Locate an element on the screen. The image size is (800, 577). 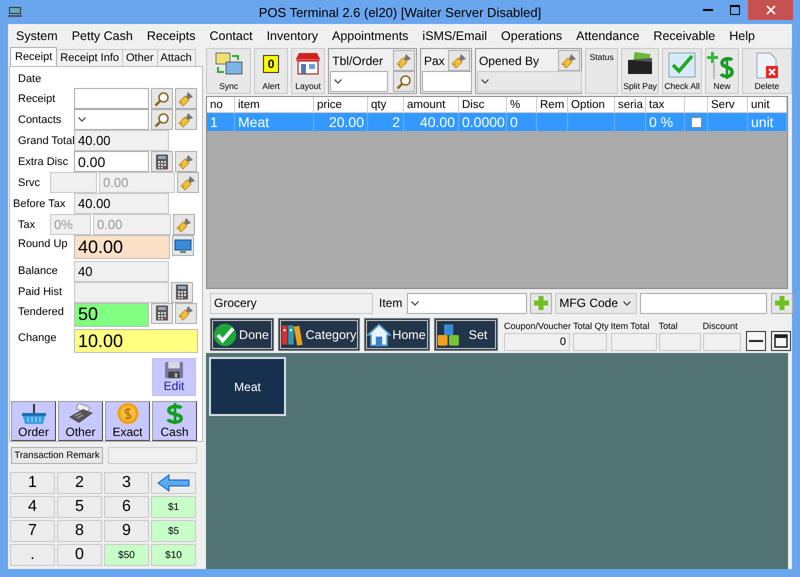
menu-item: Contact is located at coordinates (231, 35).